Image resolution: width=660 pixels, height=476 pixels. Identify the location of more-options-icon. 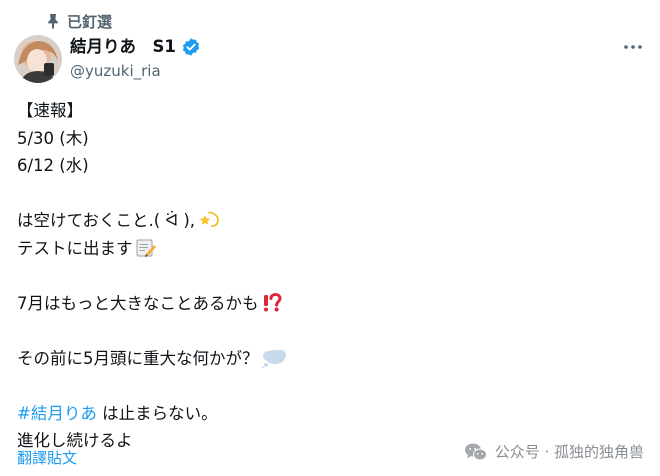
(633, 47).